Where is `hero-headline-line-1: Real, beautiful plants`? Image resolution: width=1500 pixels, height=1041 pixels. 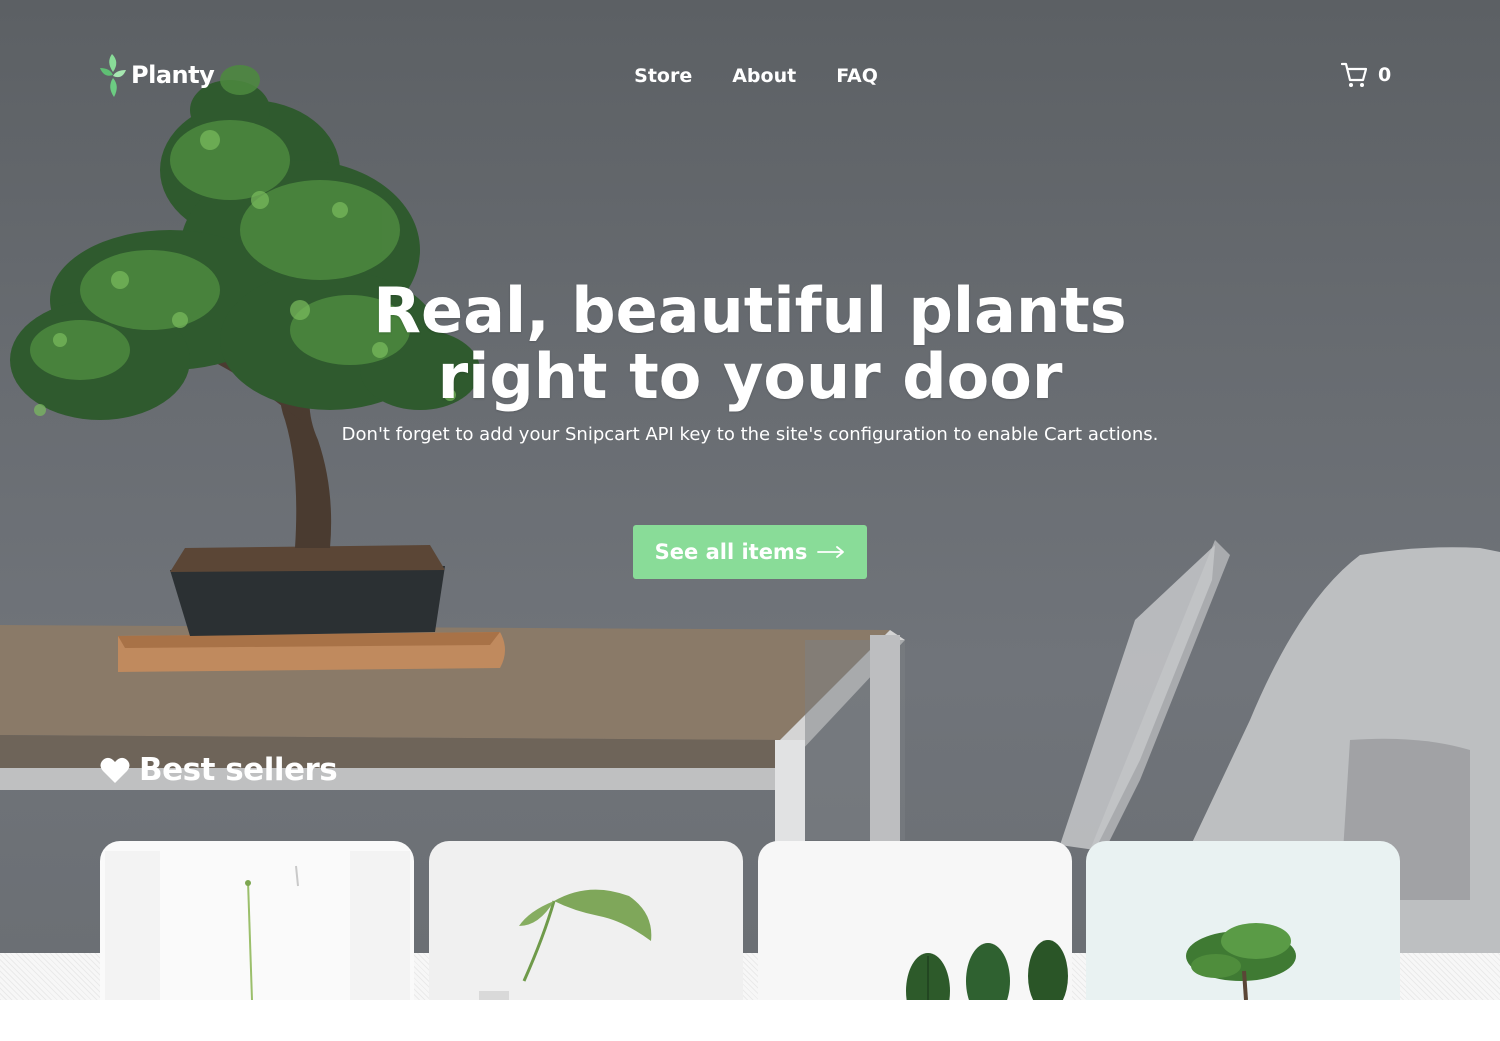
hero-headline-line-1: Real, beautiful plants is located at coordinates (750, 310).